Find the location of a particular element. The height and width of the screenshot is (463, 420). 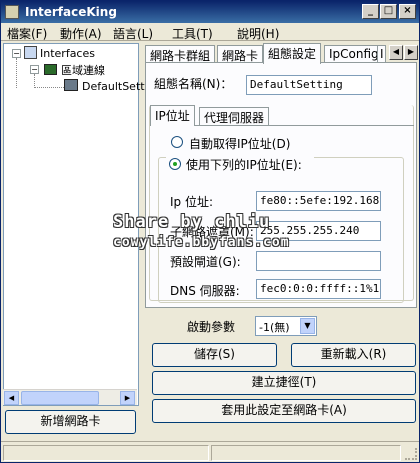

tree-item-default-setting: DefaultSetti is located at coordinates (106, 87).